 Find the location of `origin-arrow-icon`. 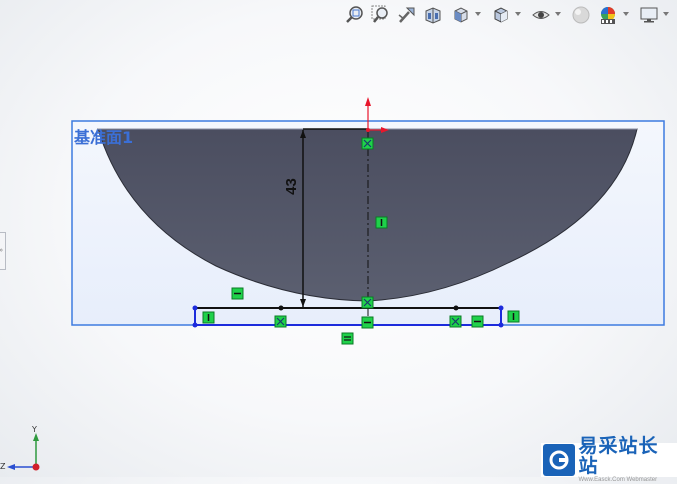

origin-arrow-icon is located at coordinates (368, 101).